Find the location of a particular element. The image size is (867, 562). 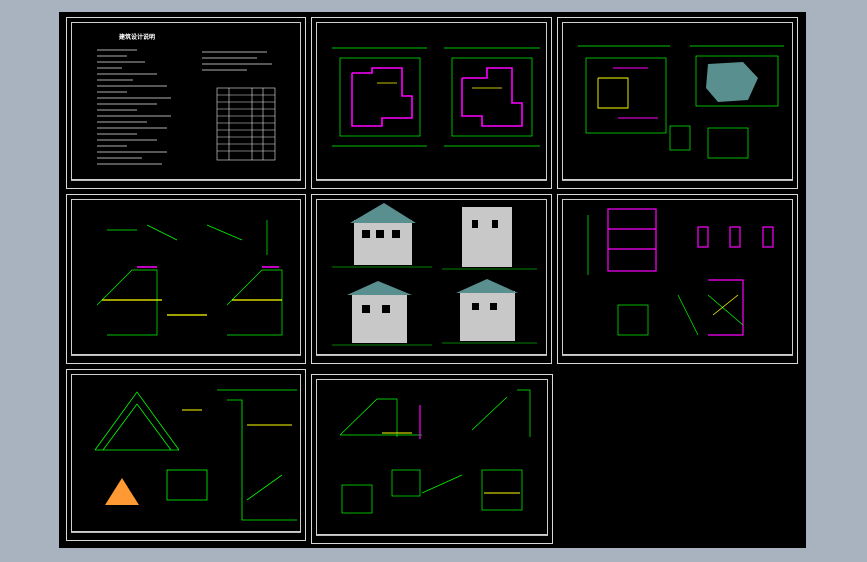

sheet-roof-section is located at coordinates (186, 455).